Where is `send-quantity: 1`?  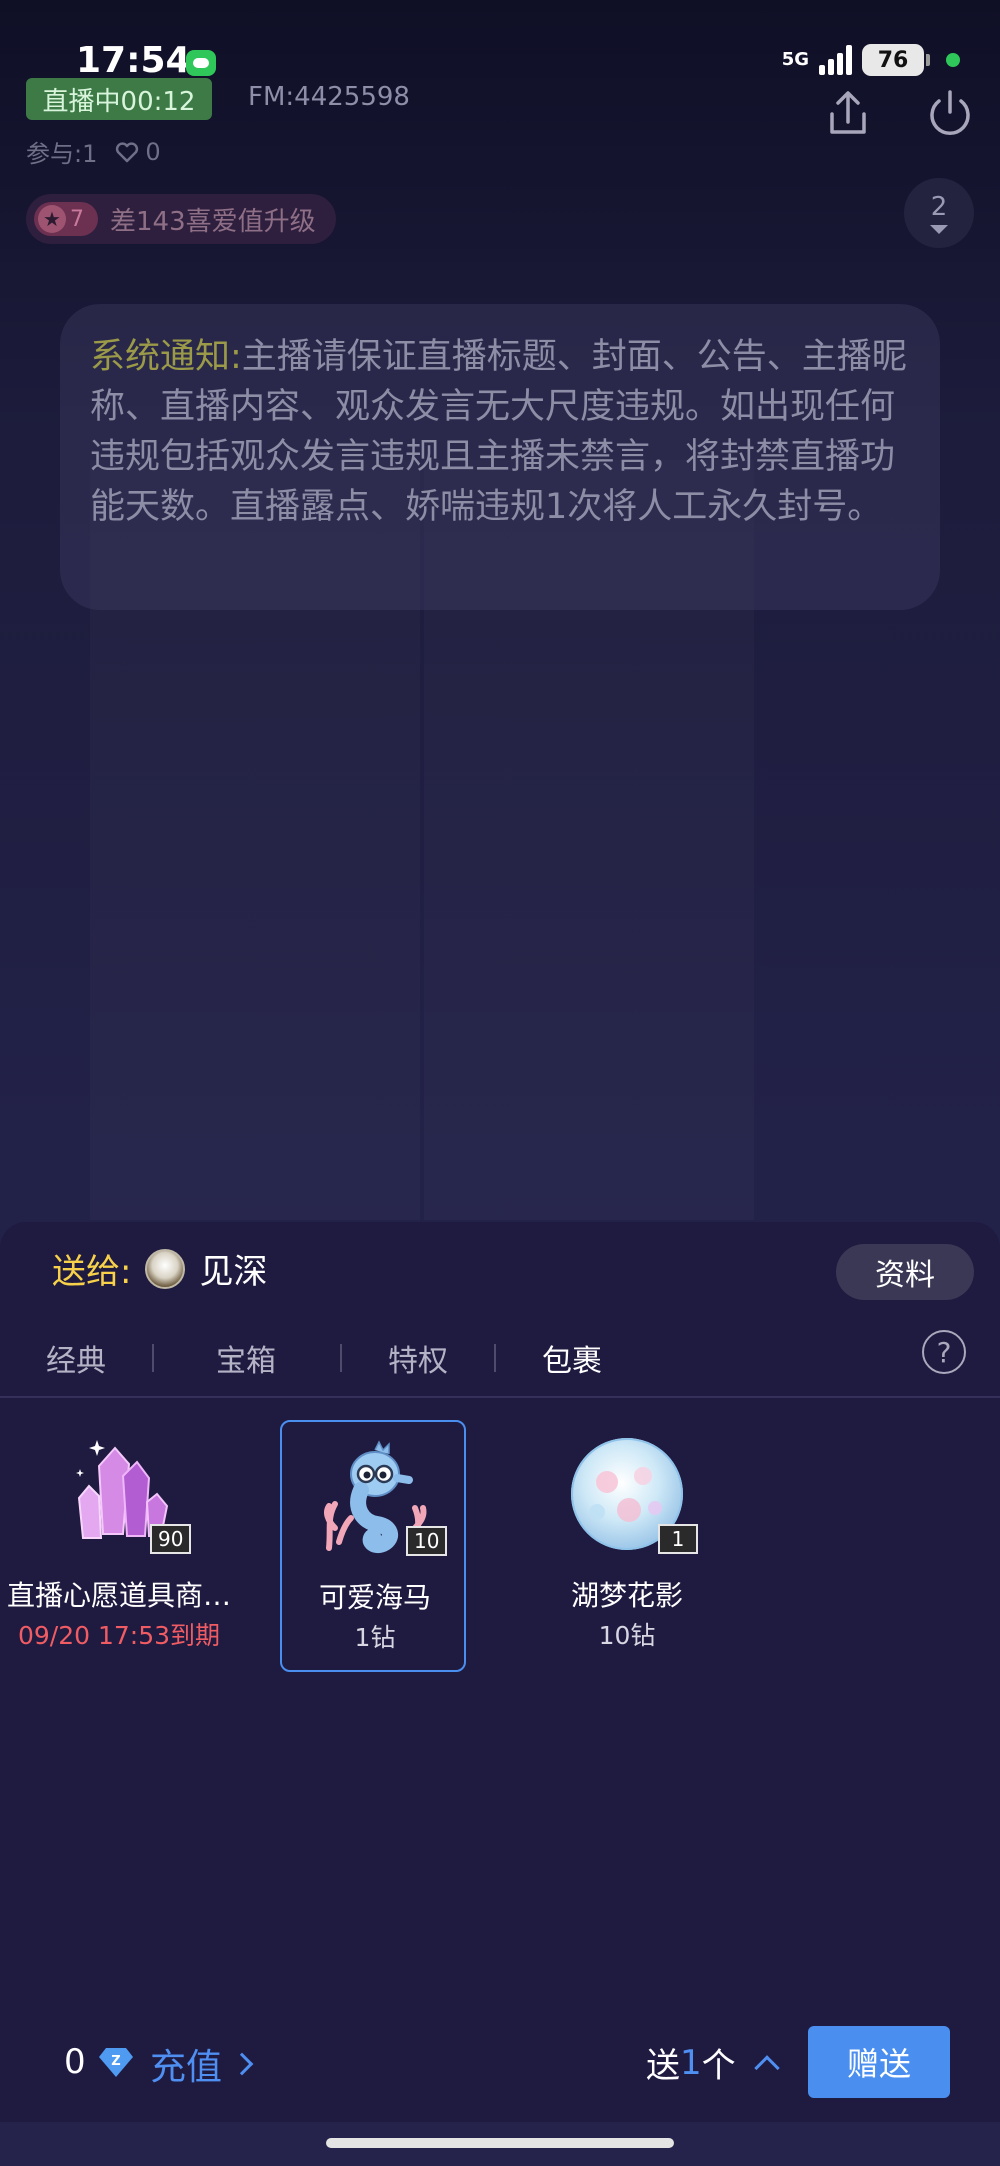
send-quantity: 1 is located at coordinates (691, 2062).